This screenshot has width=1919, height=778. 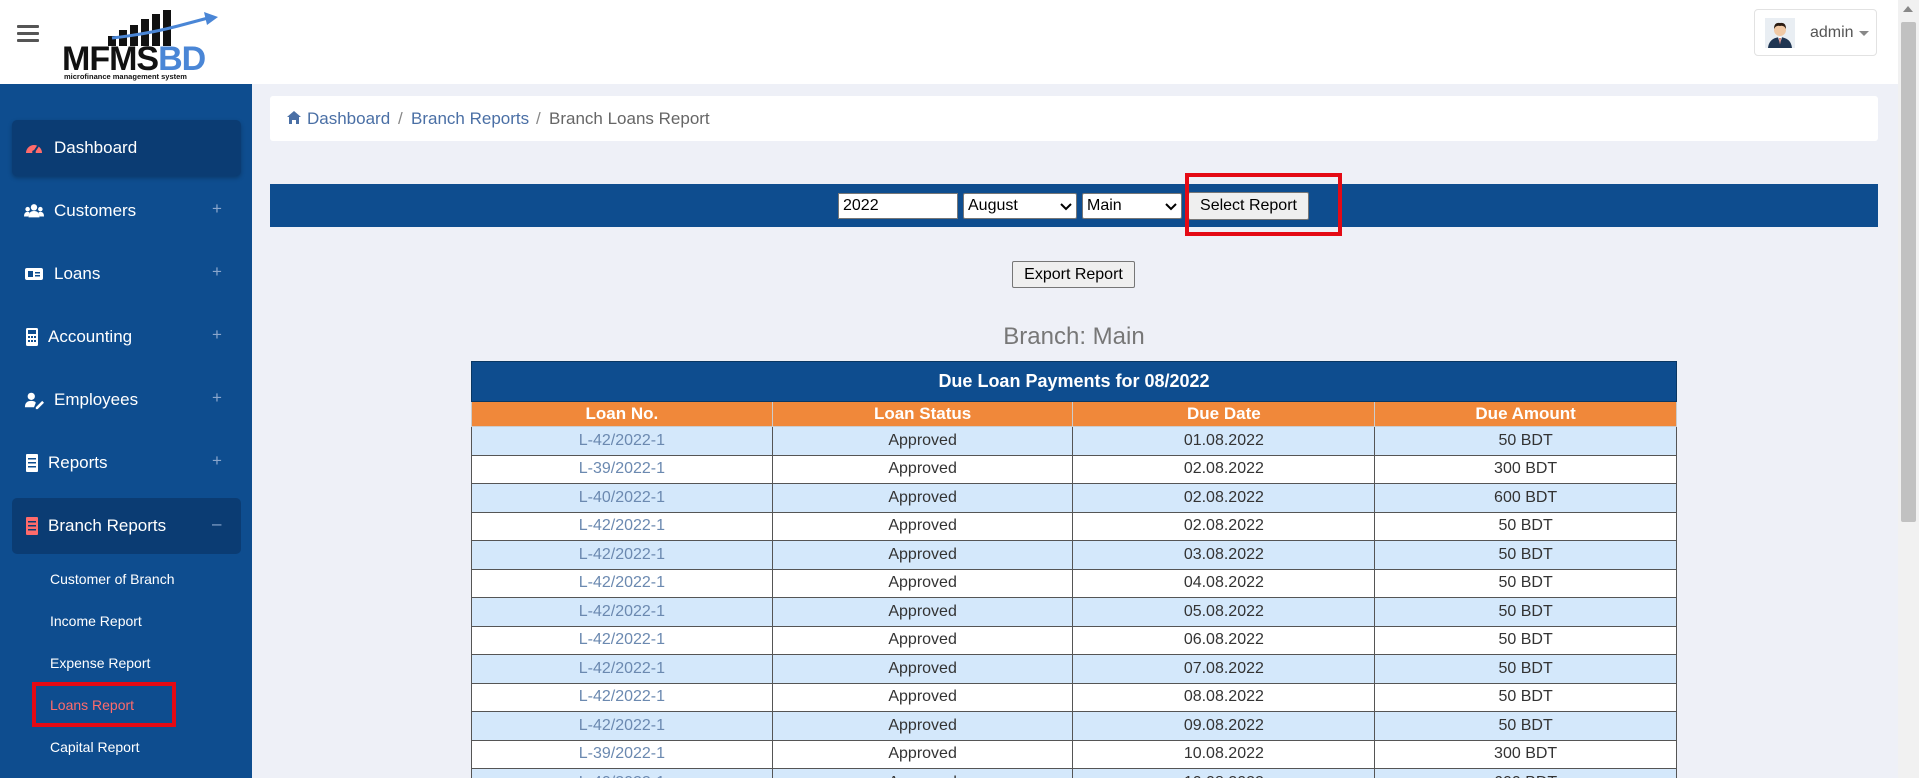 What do you see at coordinates (78, 462) in the screenshot?
I see `sidebar-item-label: Reports` at bounding box center [78, 462].